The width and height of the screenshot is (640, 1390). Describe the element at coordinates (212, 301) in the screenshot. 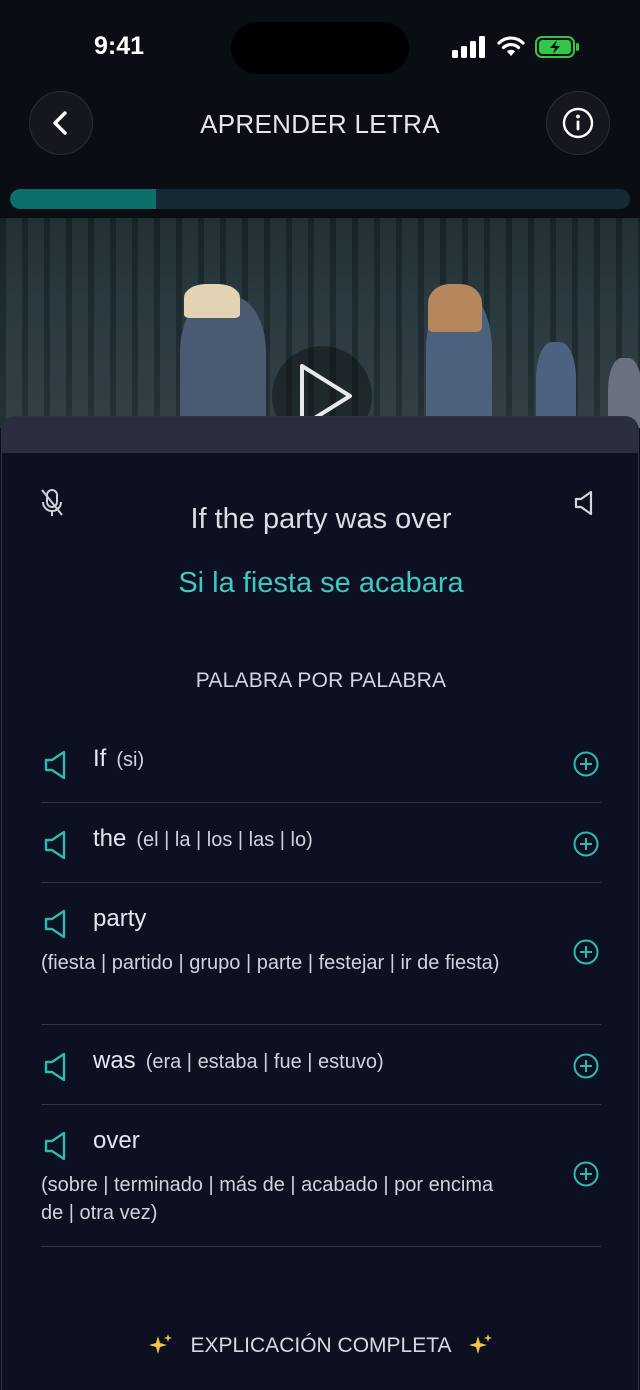

I see `performer-hat` at that location.